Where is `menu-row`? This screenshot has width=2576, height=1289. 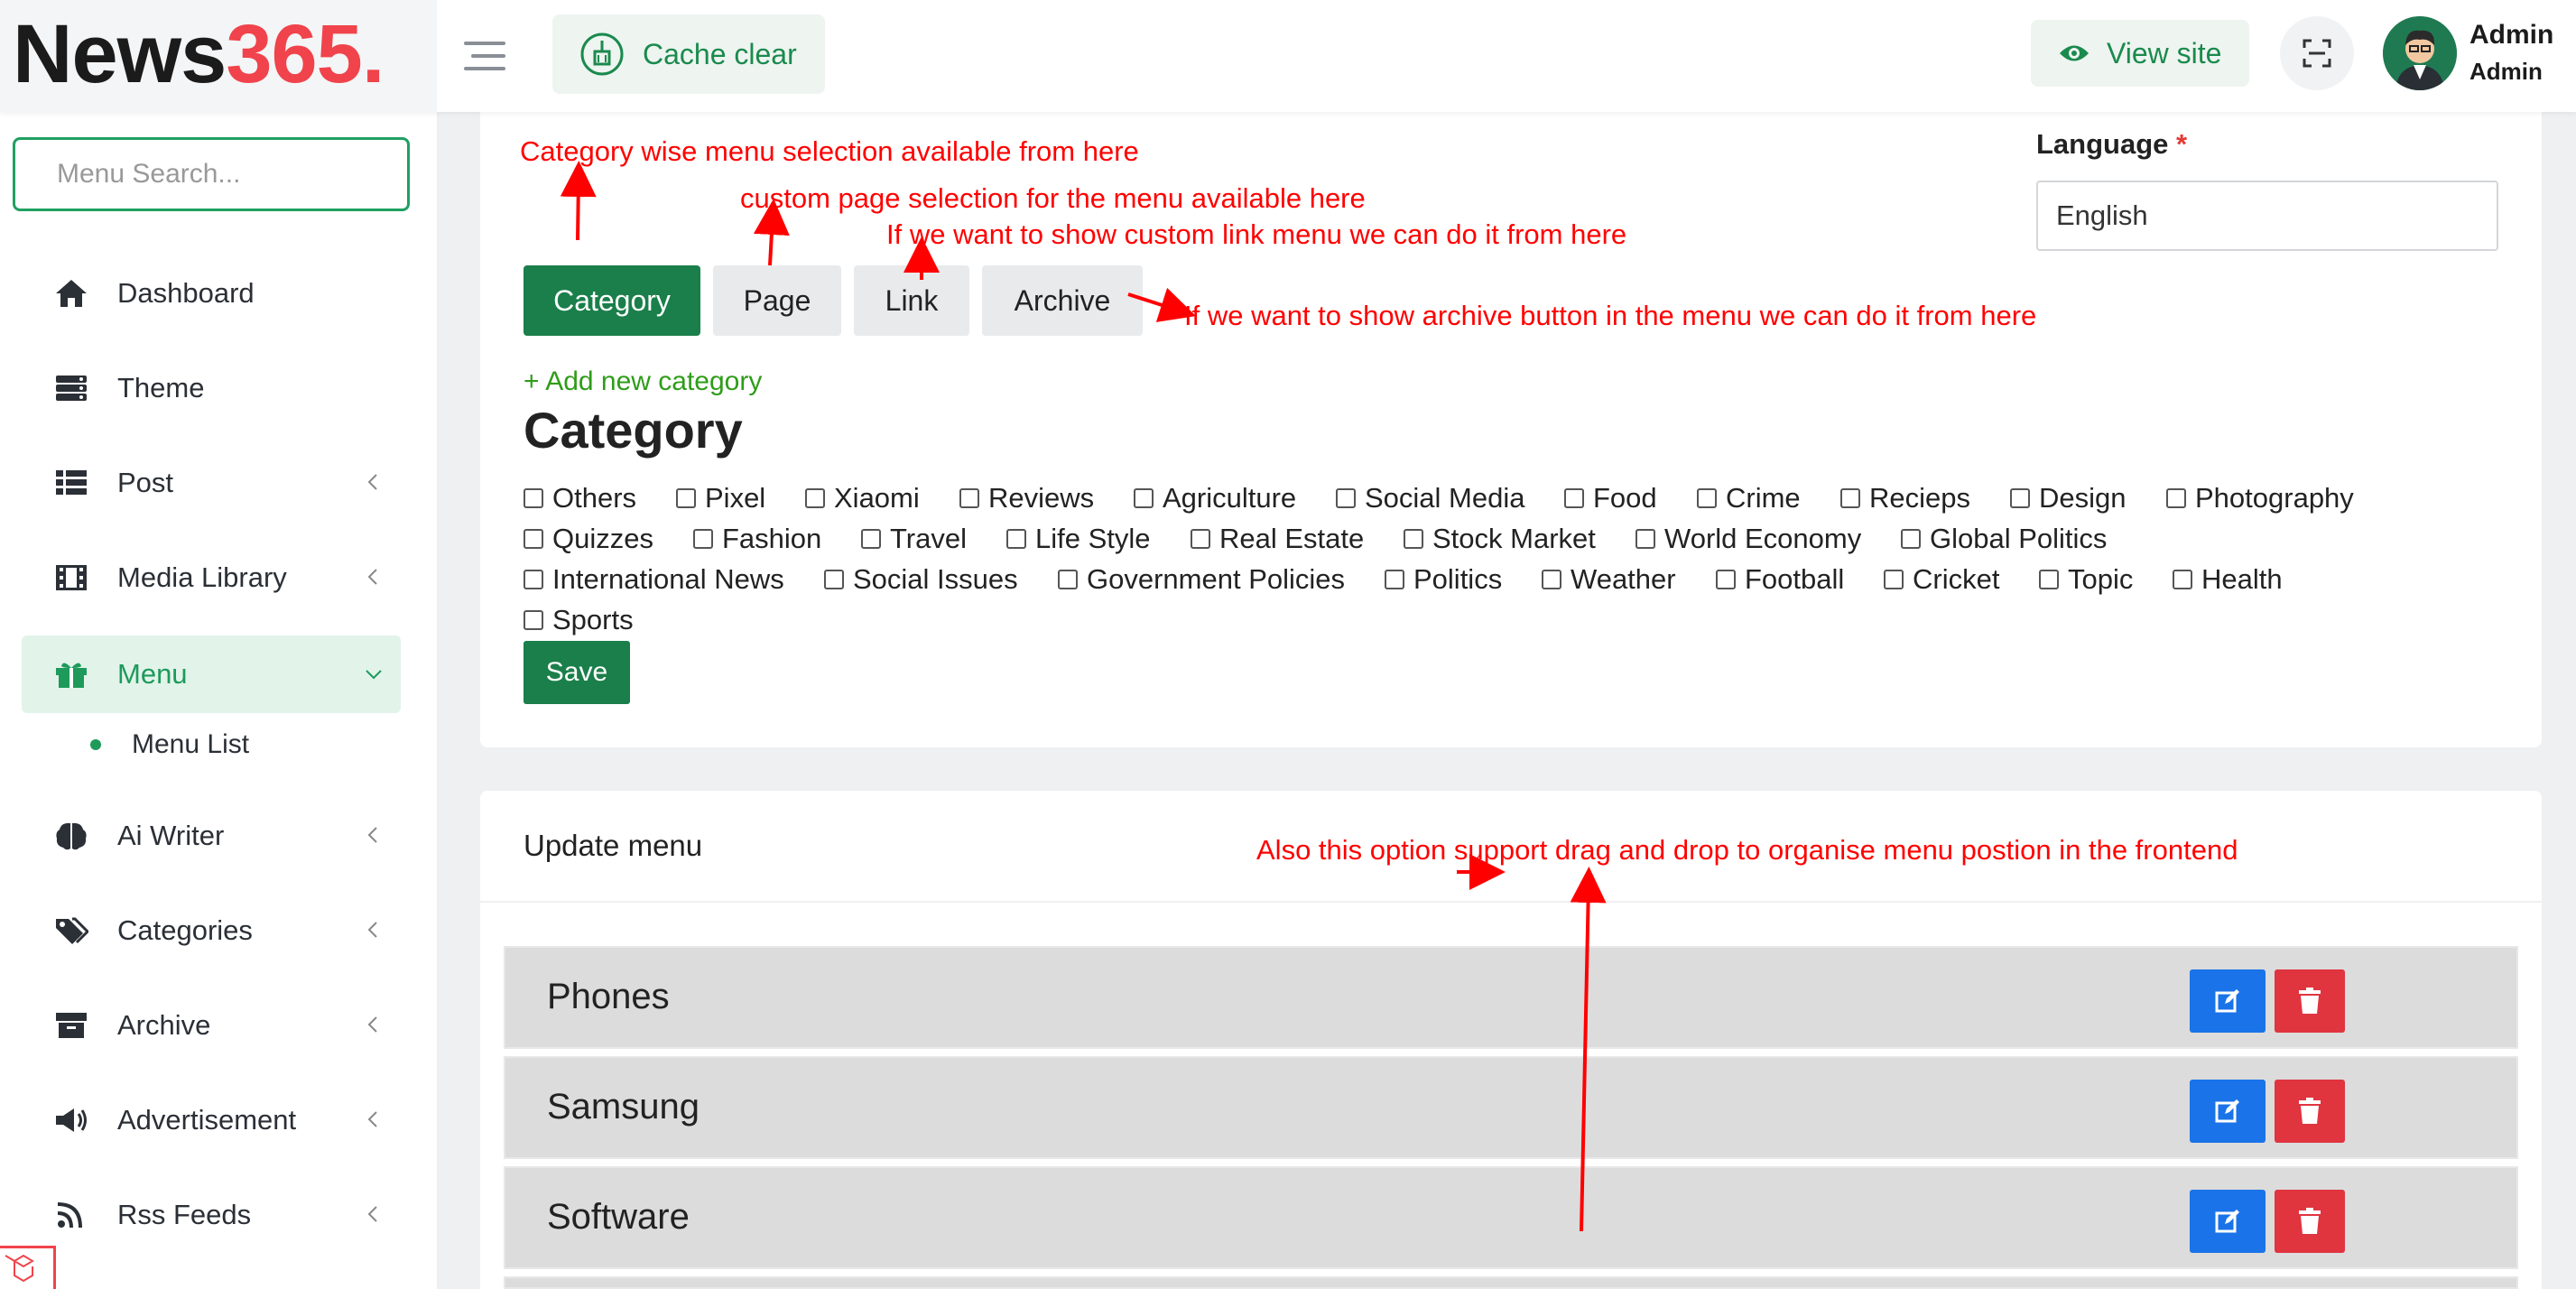 menu-row is located at coordinates (1511, 1283).